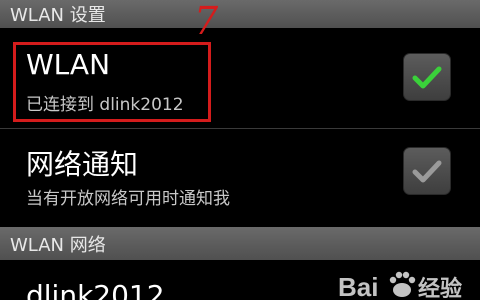 The width and height of the screenshot is (480, 300). Describe the element at coordinates (58, 245) in the screenshot. I see `section-header-label: WLAN 网络` at that location.